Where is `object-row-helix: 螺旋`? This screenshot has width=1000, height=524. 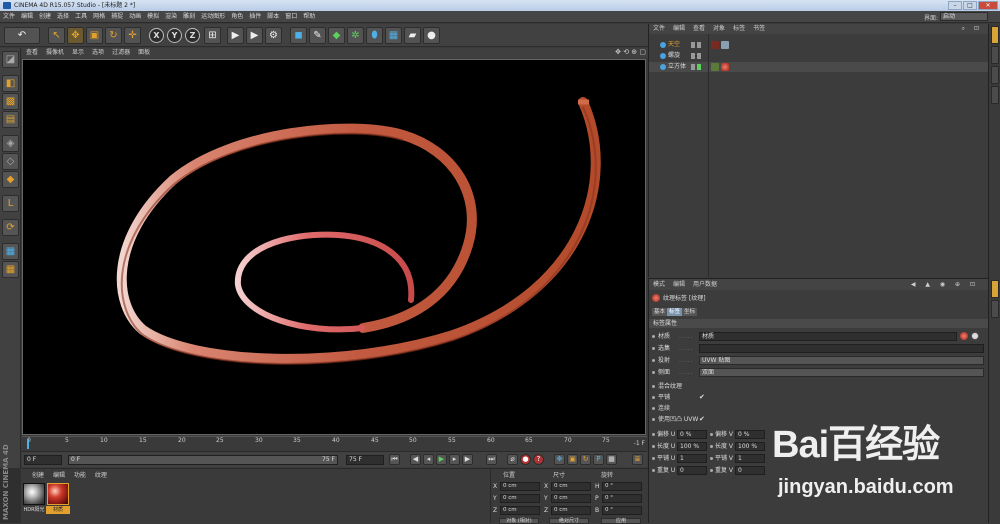 object-row-helix: 螺旋 is located at coordinates (819, 56).